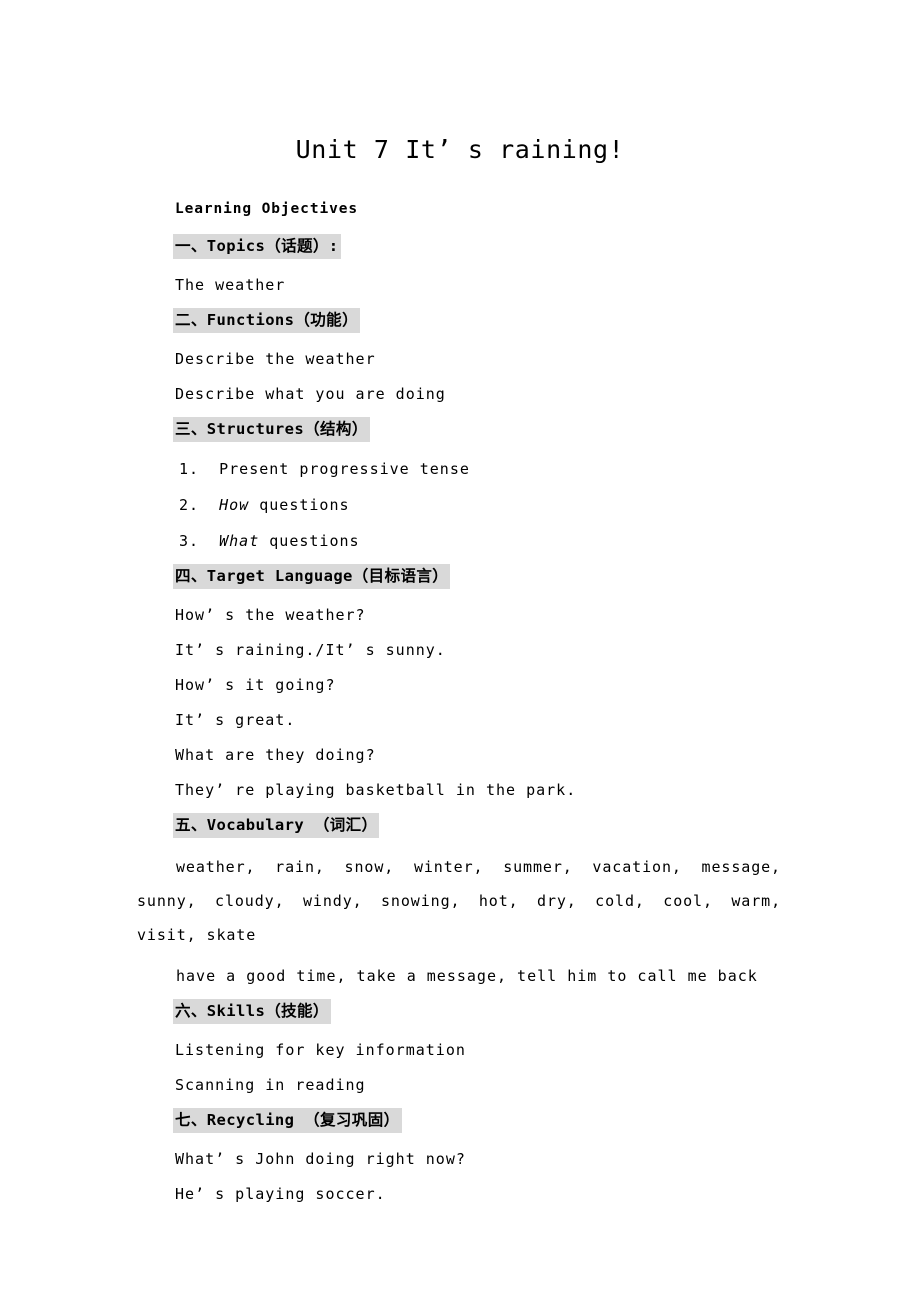 The height and width of the screenshot is (1302, 920). Describe the element at coordinates (479, 429) in the screenshot. I see `section-heading-row-structures: 三、Structures（结构）` at that location.